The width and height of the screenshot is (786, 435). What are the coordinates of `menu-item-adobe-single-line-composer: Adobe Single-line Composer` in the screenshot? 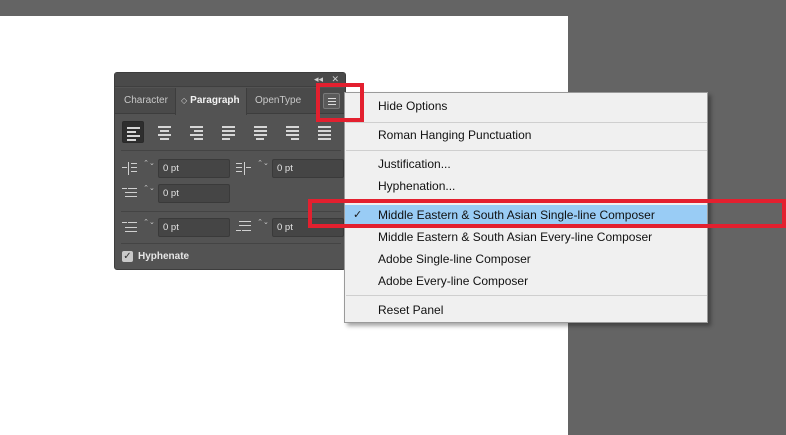 It's located at (526, 259).